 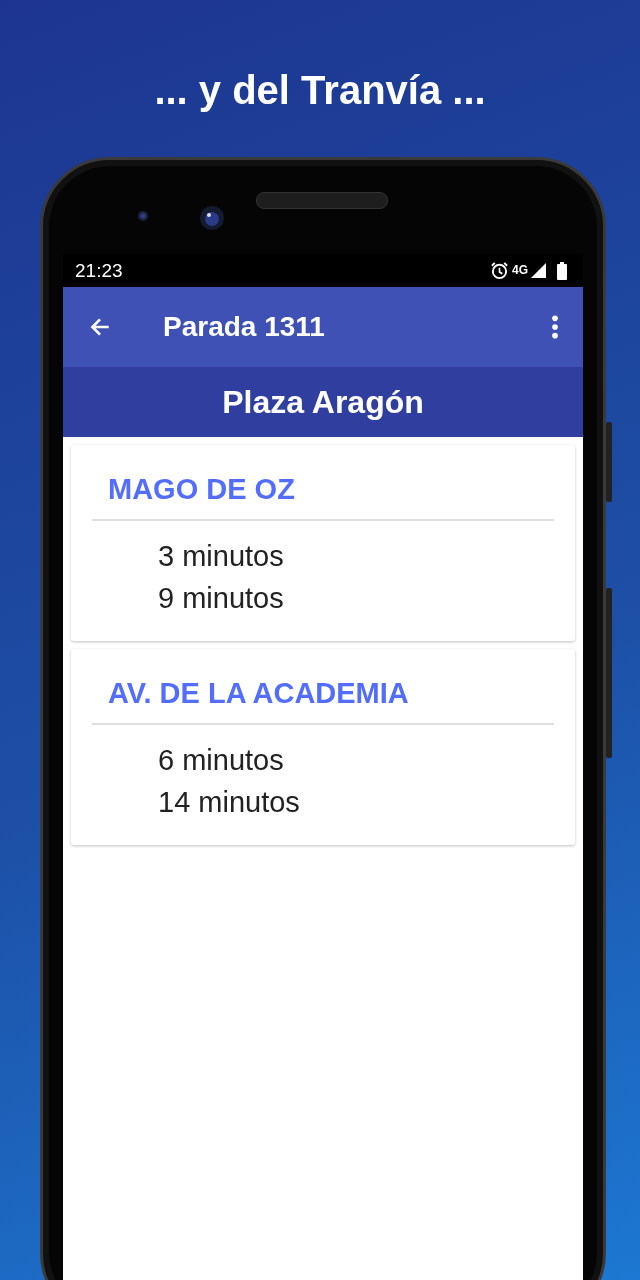 What do you see at coordinates (258, 693) in the screenshot?
I see `route-name: AV. DE LA ACADEMIA` at bounding box center [258, 693].